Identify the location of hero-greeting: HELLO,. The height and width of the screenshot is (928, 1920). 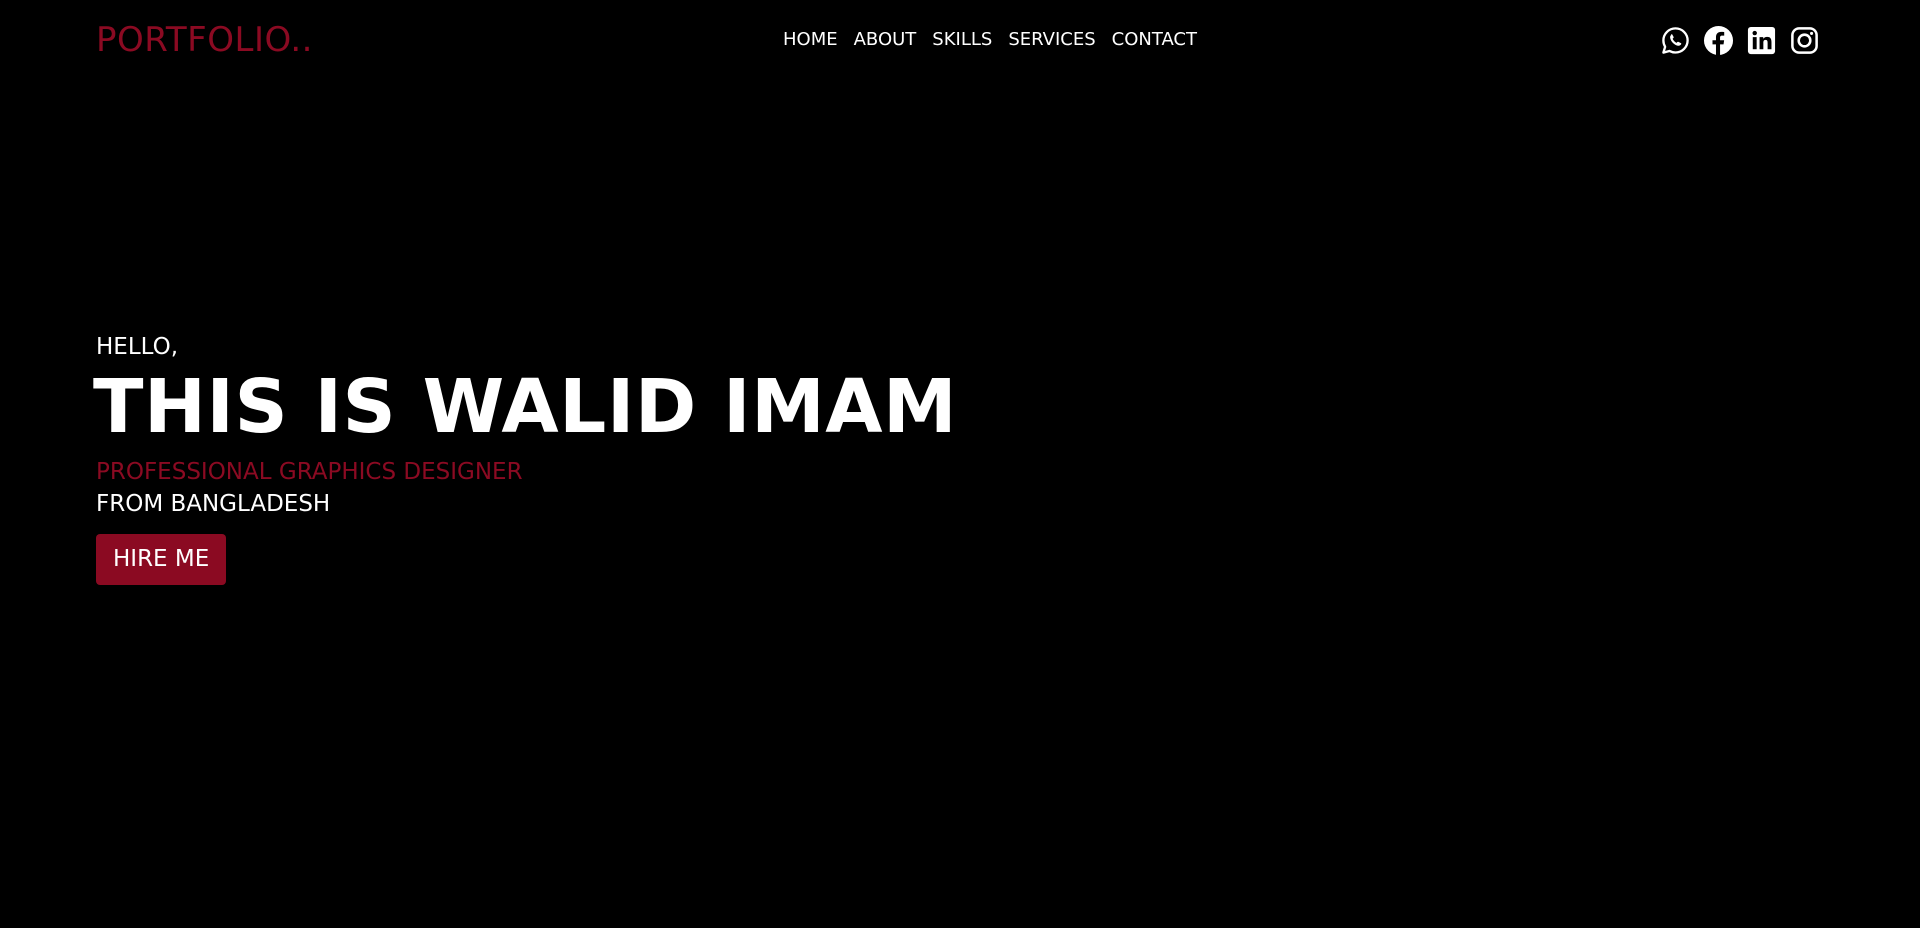
(137, 347).